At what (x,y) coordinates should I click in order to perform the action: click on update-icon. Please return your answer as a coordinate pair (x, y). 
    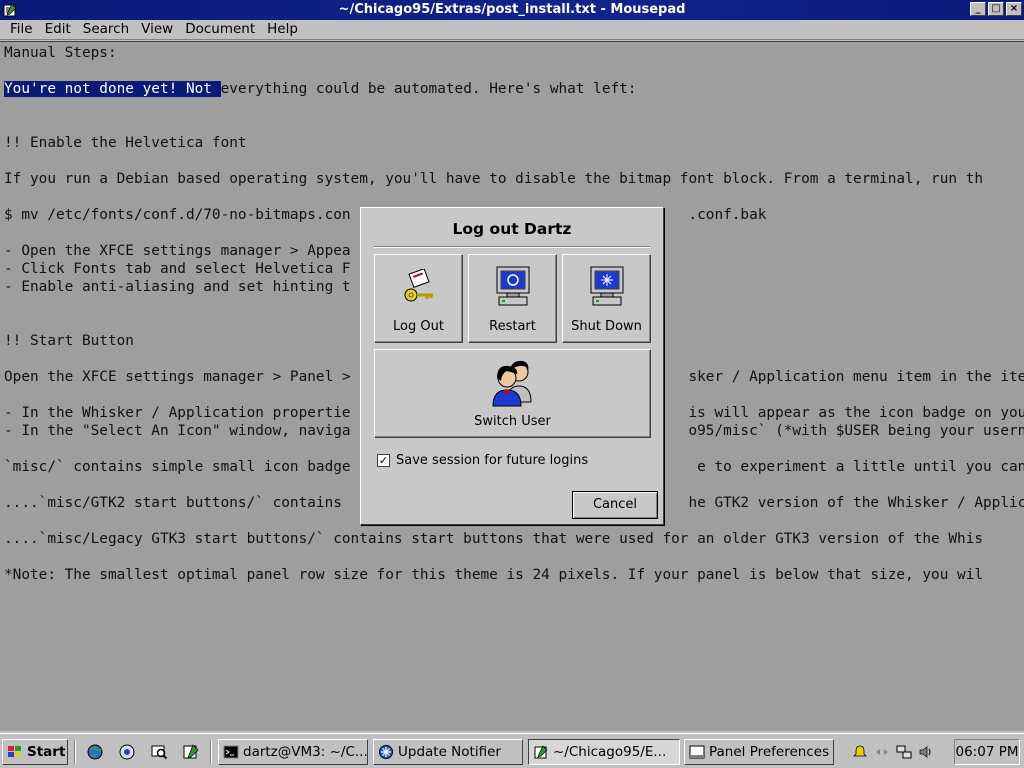
    Looking at the image, I should click on (386, 752).